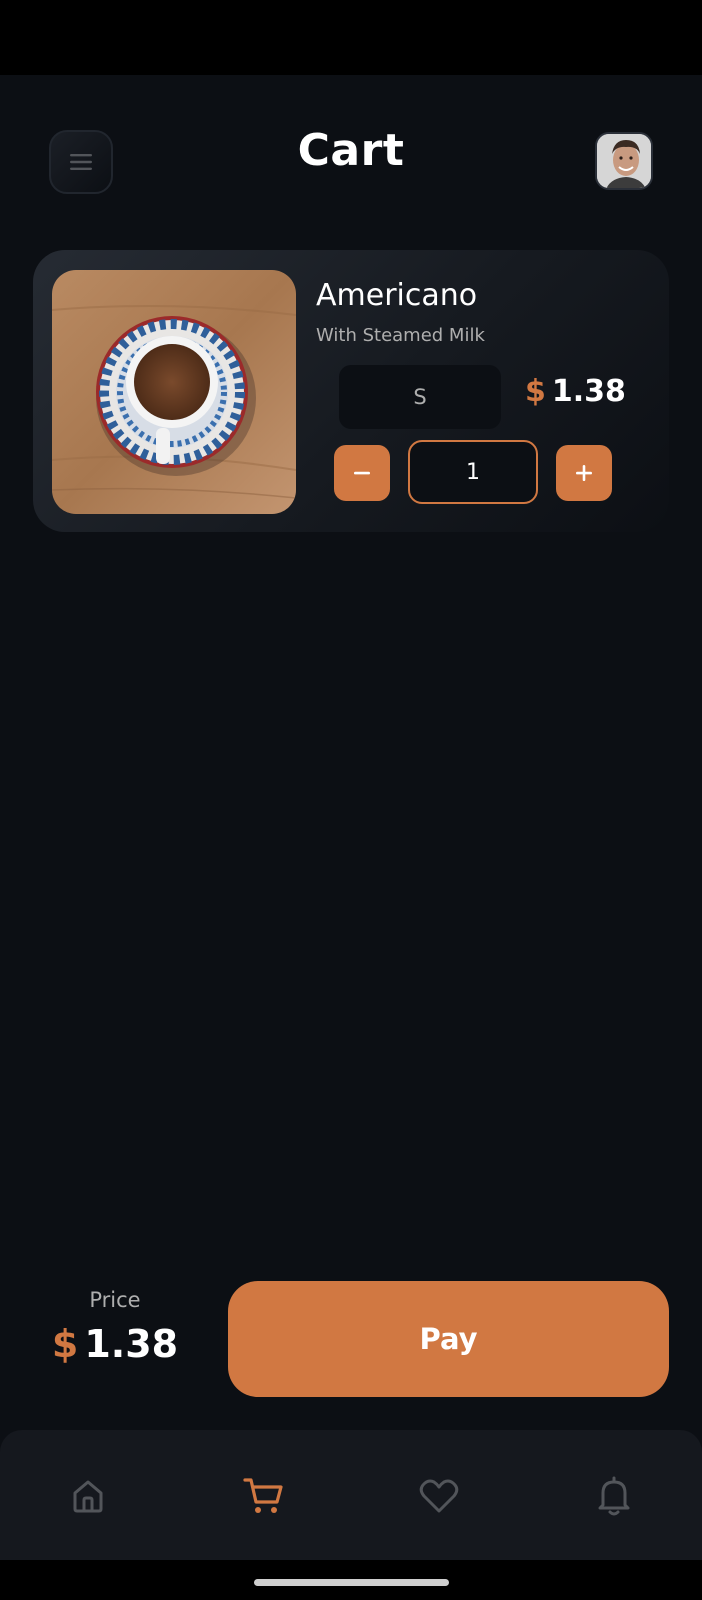 The width and height of the screenshot is (702, 1600). I want to click on minus-icon, so click(362, 473).